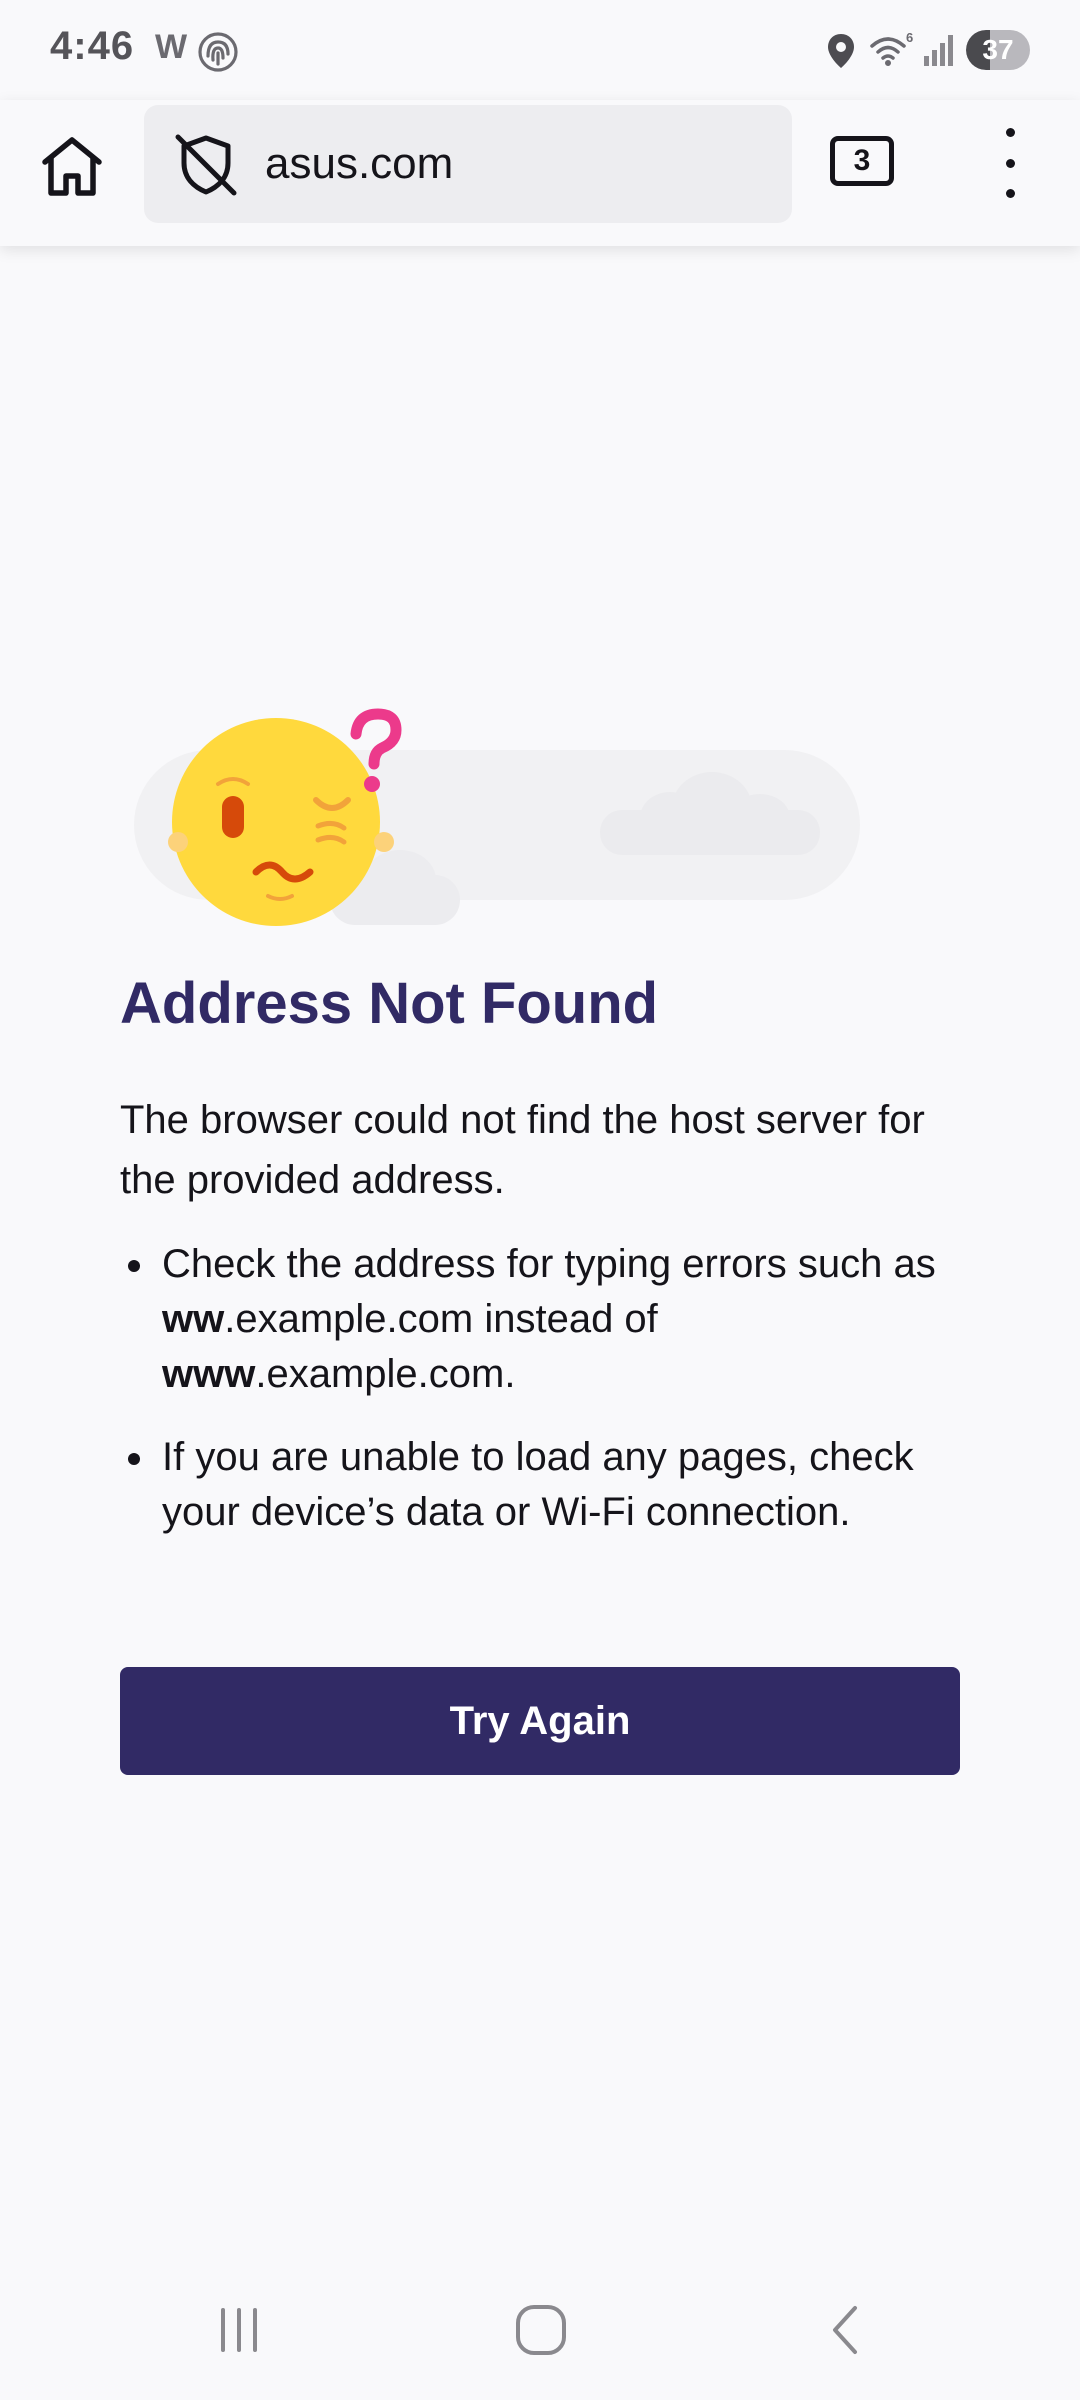 The width and height of the screenshot is (1080, 2400). I want to click on browser-toolbar: asus.com 3, so click(540, 173).